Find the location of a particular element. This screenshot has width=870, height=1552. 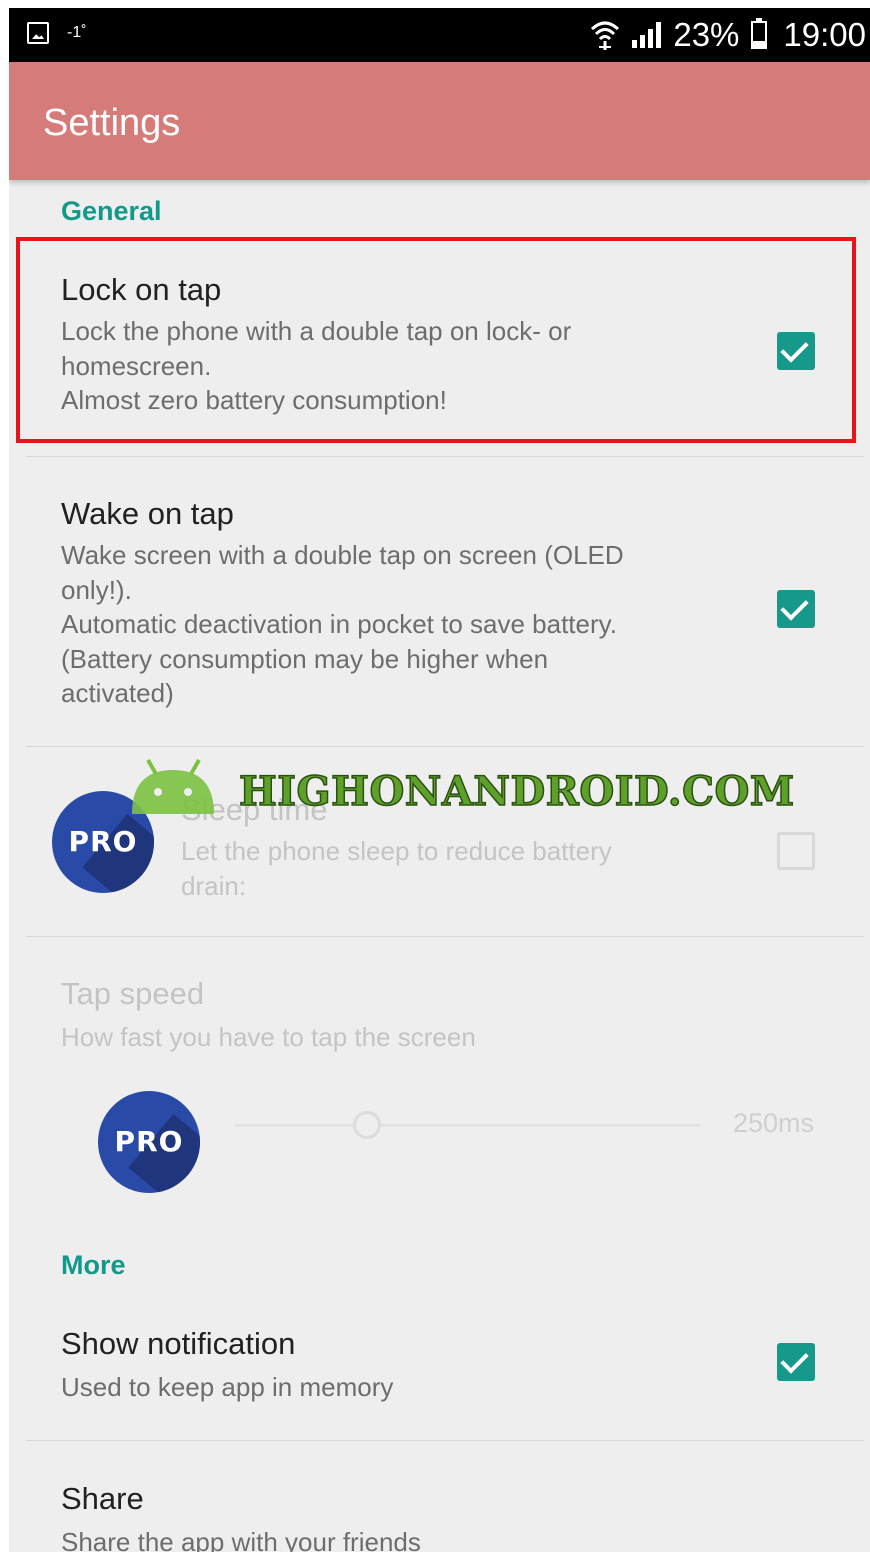

tap-speed-value: 250ms is located at coordinates (774, 1123).